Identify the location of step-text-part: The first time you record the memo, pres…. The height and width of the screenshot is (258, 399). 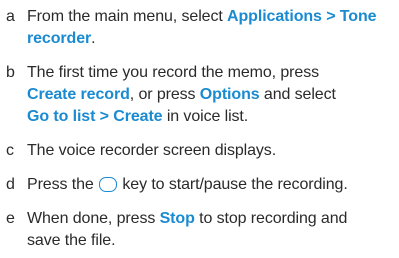
(173, 72).